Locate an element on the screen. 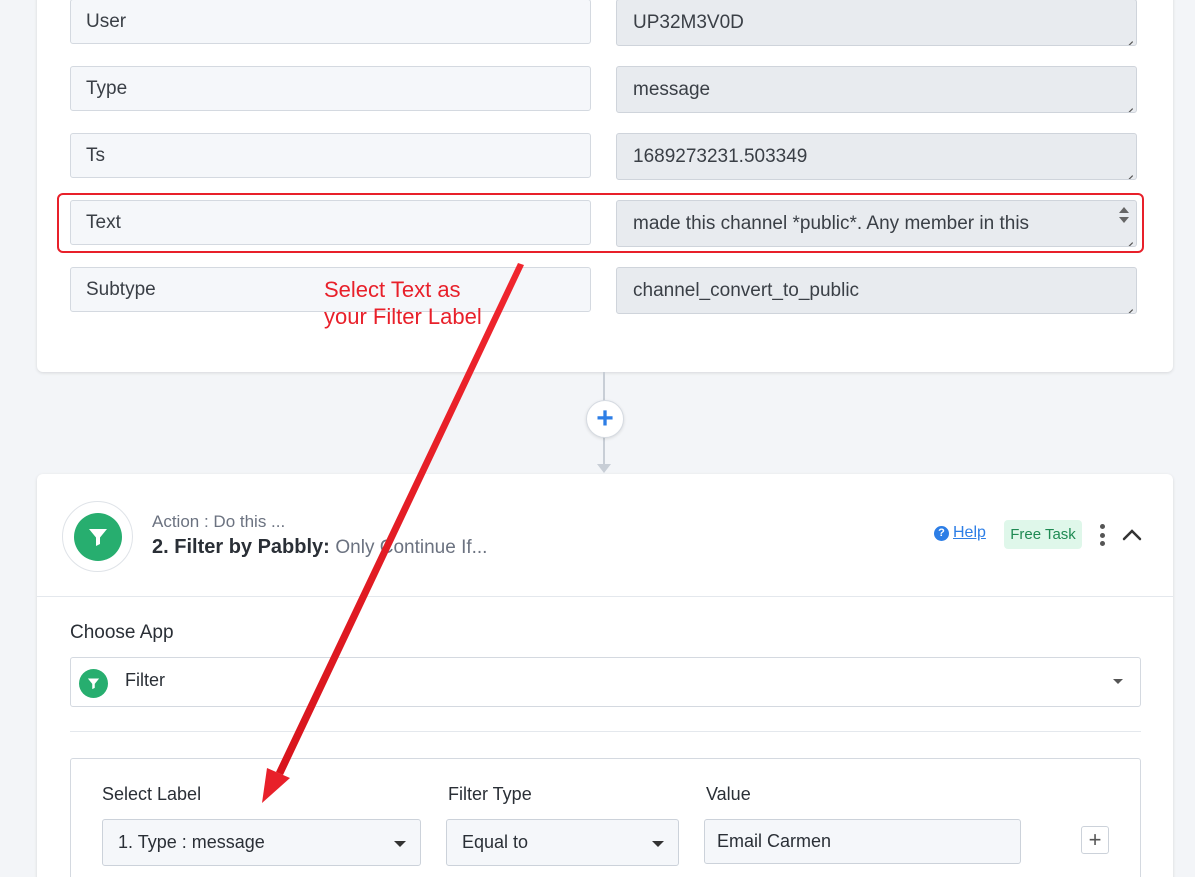 This screenshot has height=877, width=1195. filter-type-value: Equal to is located at coordinates (495, 842).